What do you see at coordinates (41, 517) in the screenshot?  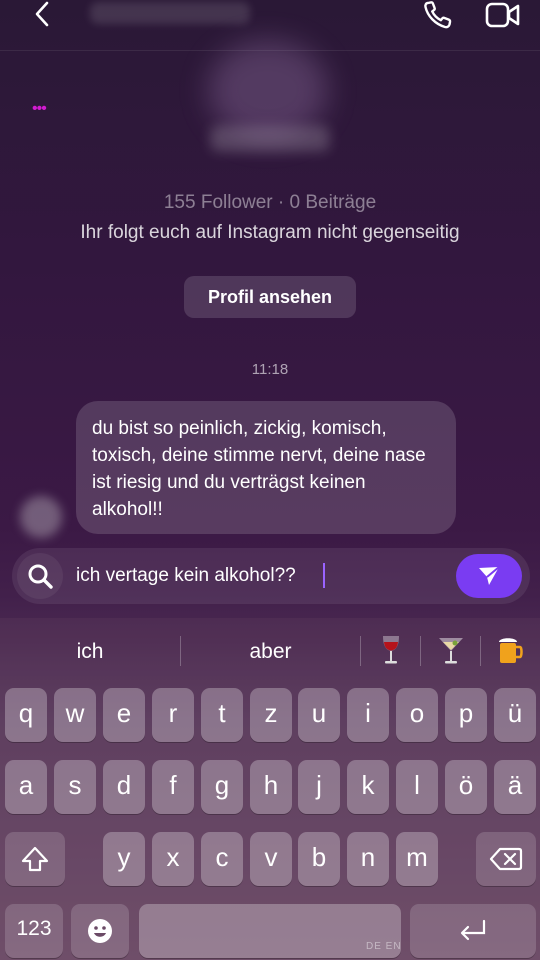 I see `sender-avatar` at bounding box center [41, 517].